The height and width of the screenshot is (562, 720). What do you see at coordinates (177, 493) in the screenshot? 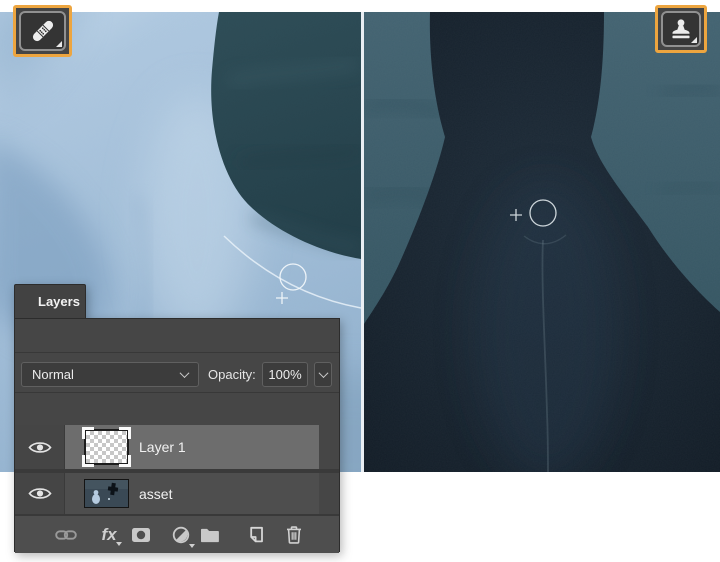
I see `layer-row-asset: asset` at bounding box center [177, 493].